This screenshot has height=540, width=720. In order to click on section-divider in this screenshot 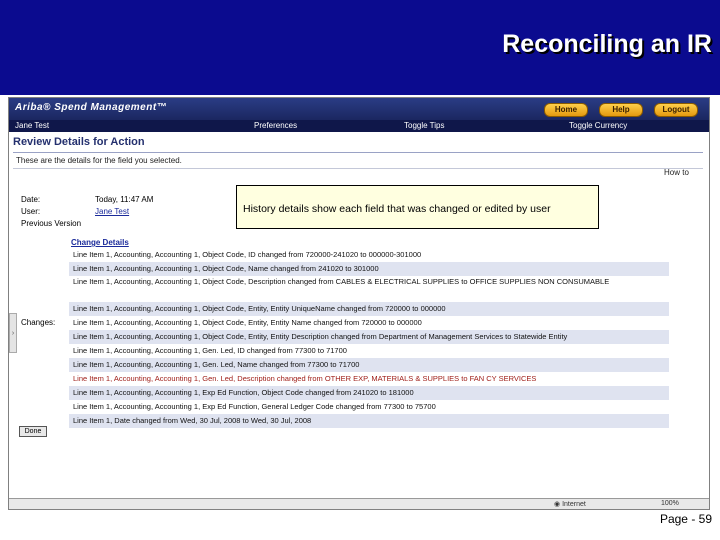, I will do `click(358, 168)`.